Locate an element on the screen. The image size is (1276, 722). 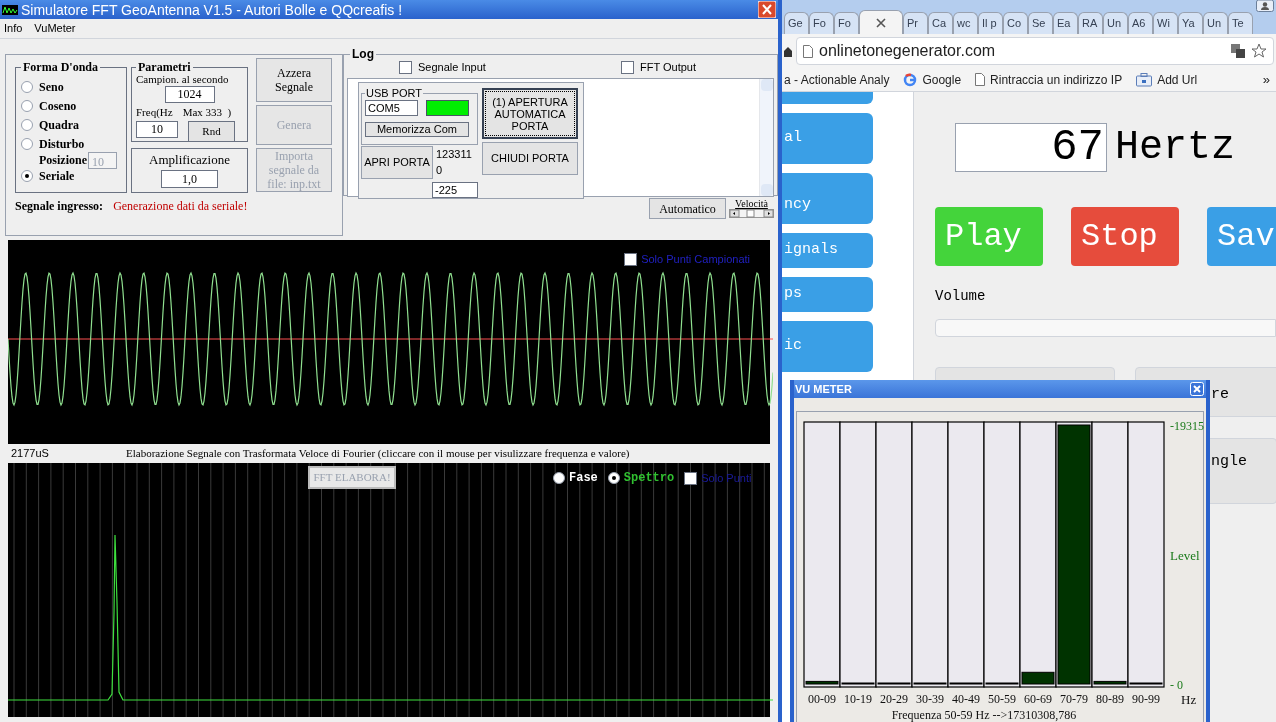
browser-tab: Se is located at coordinates (1040, 23).